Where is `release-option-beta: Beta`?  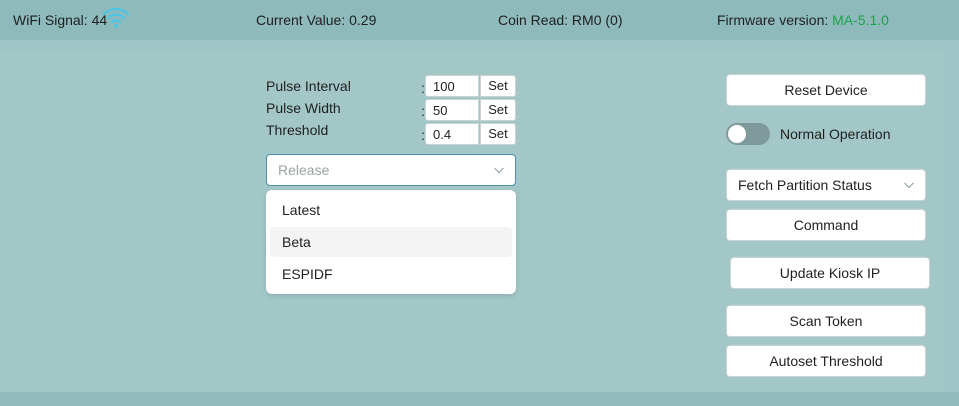
release-option-beta: Beta is located at coordinates (391, 242).